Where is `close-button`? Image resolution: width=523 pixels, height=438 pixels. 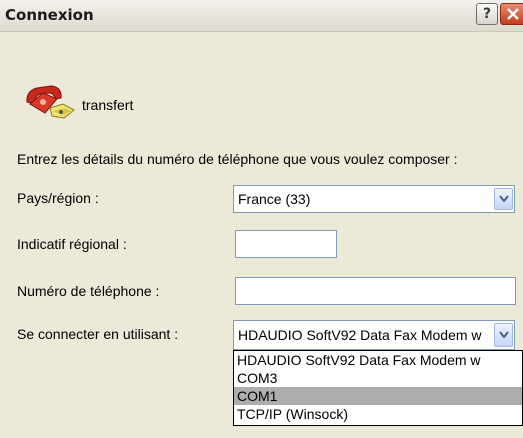
close-button is located at coordinates (511, 14).